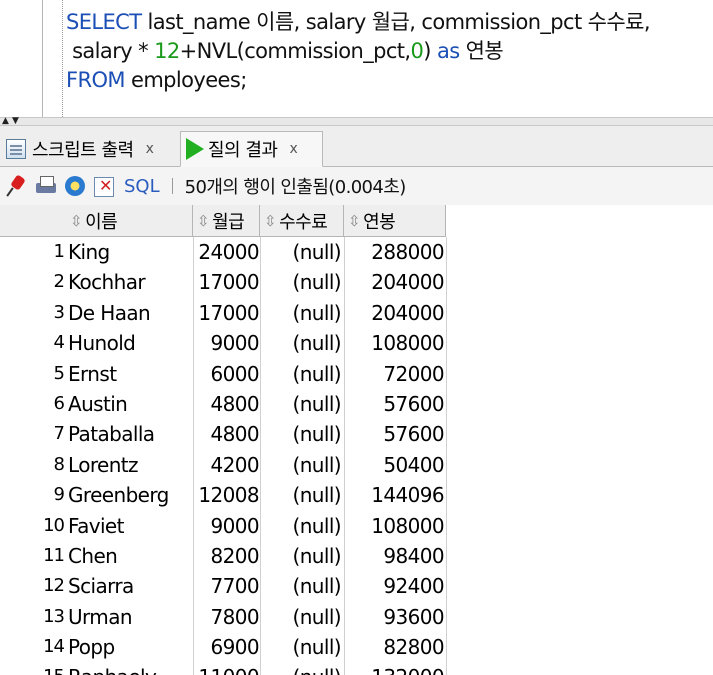 The height and width of the screenshot is (675, 713). Describe the element at coordinates (54, 525) in the screenshot. I see `row-number: 10` at that location.